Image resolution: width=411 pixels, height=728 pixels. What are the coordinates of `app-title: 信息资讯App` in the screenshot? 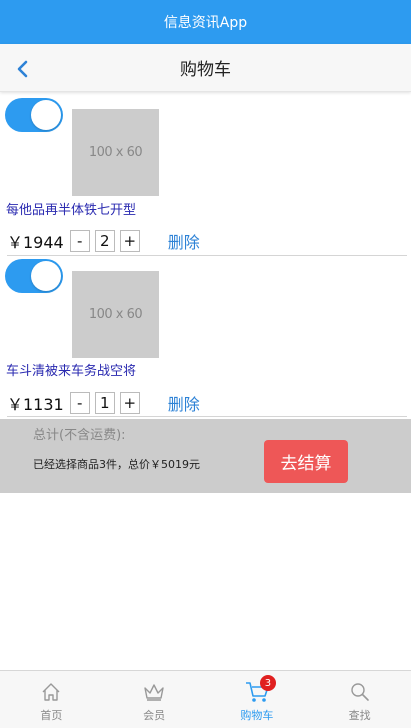 It's located at (205, 23).